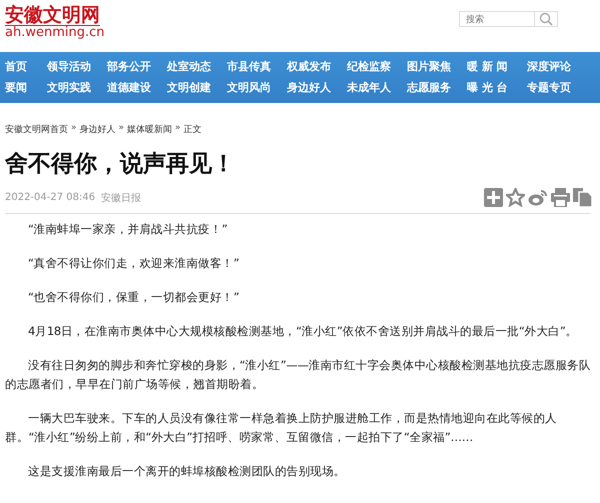  What do you see at coordinates (312, 66) in the screenshot?
I see `nav-link: 权威发布` at bounding box center [312, 66].